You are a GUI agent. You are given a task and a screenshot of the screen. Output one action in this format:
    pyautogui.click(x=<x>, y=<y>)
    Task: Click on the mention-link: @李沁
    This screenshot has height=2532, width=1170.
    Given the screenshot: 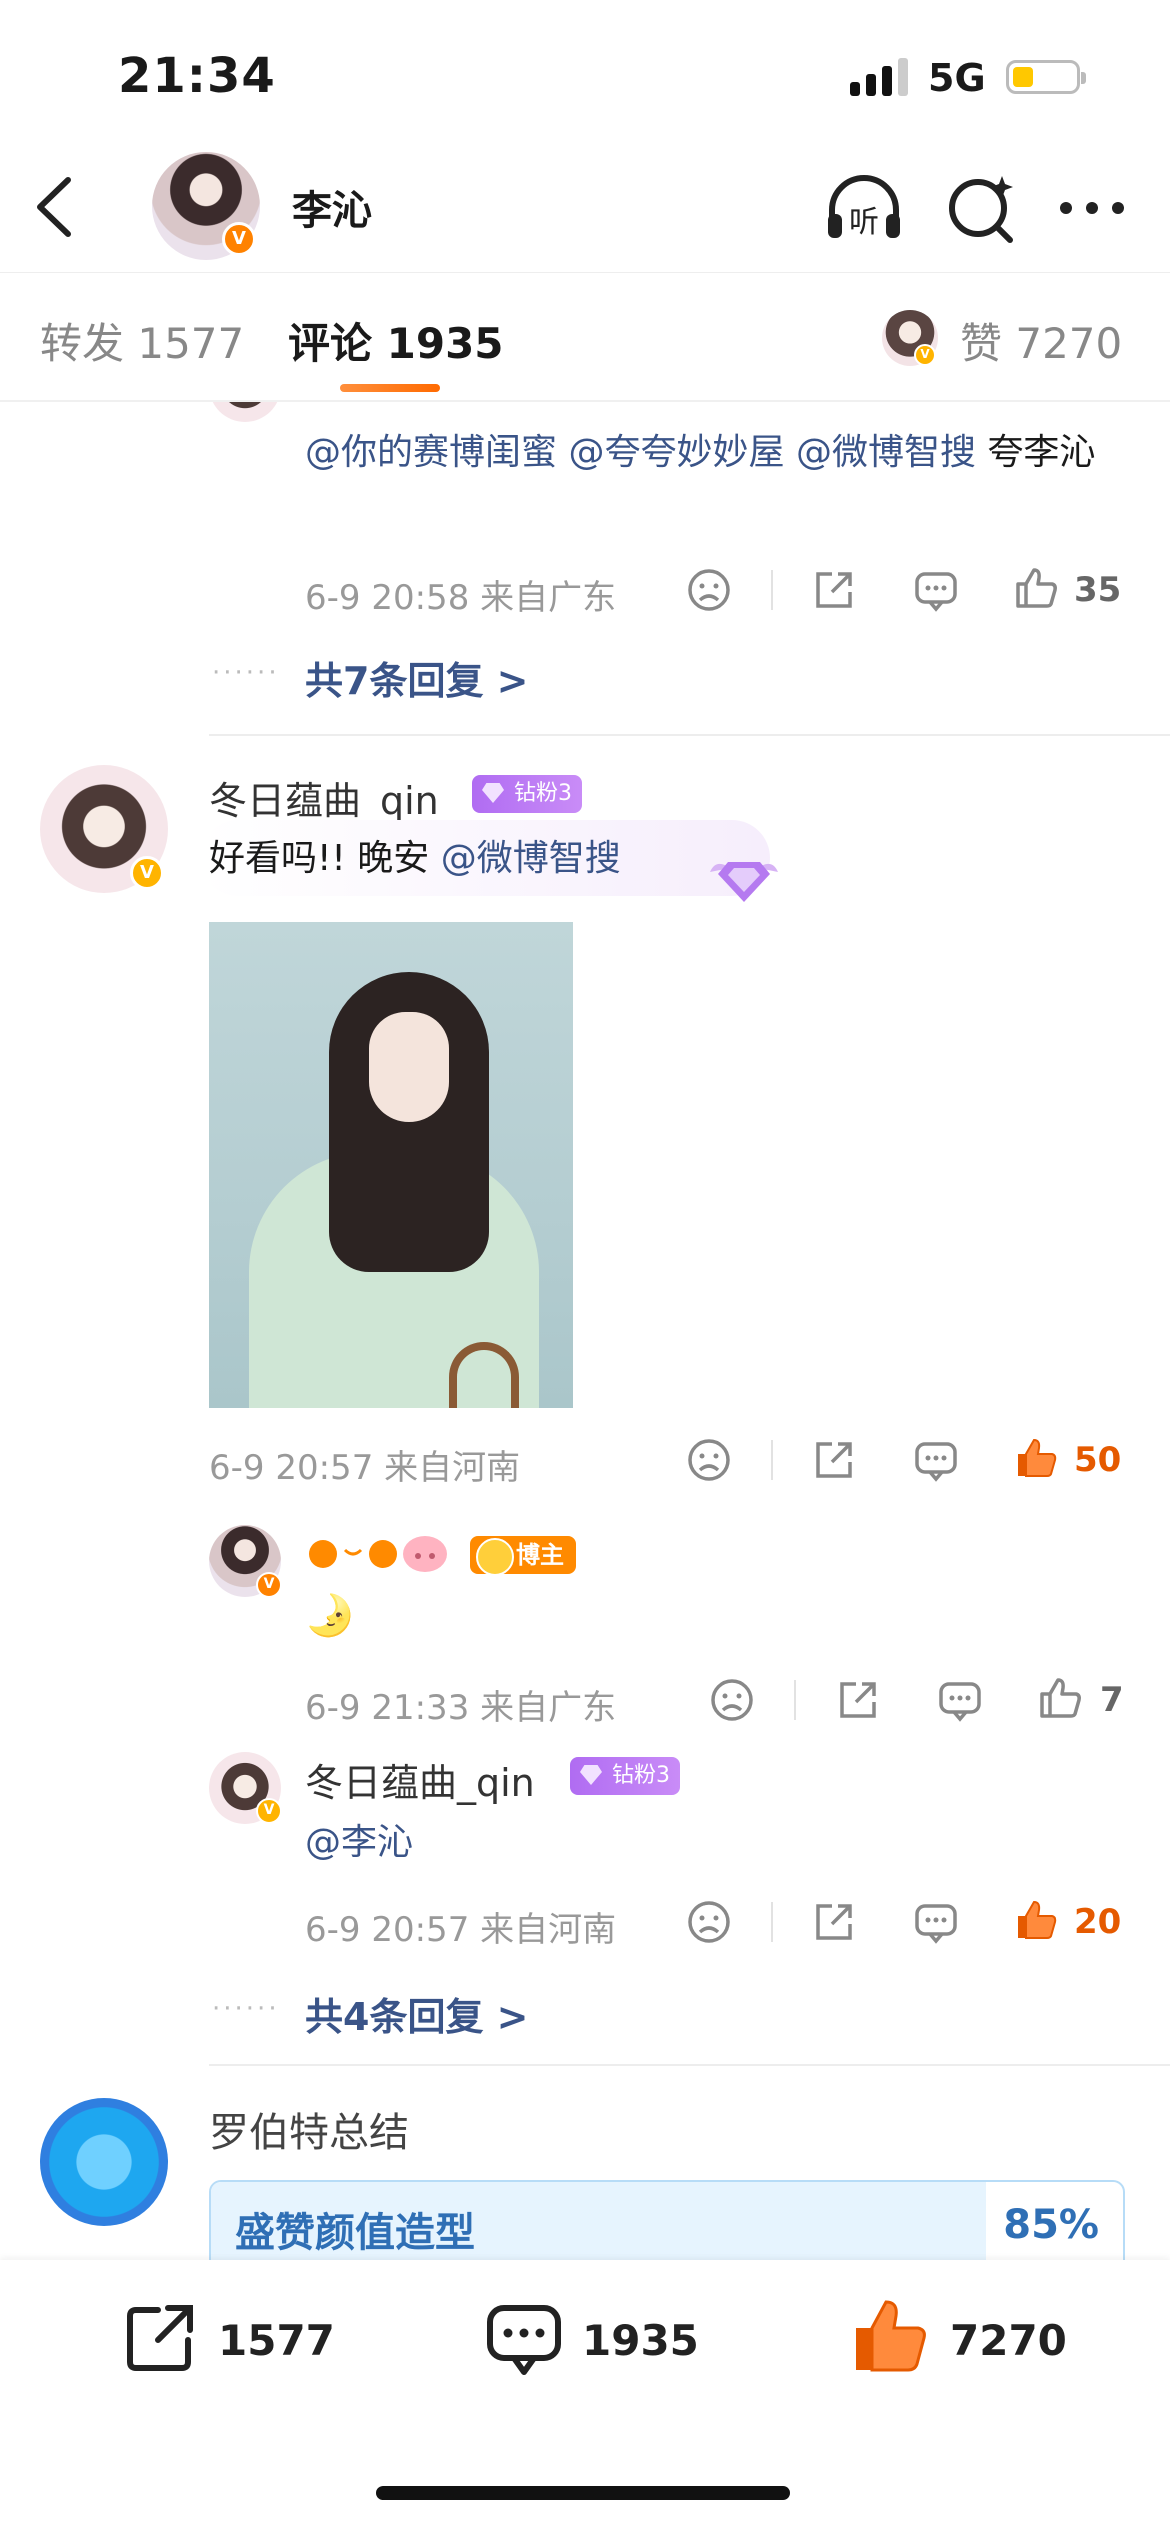 What is the action you would take?
    pyautogui.click(x=359, y=1842)
    